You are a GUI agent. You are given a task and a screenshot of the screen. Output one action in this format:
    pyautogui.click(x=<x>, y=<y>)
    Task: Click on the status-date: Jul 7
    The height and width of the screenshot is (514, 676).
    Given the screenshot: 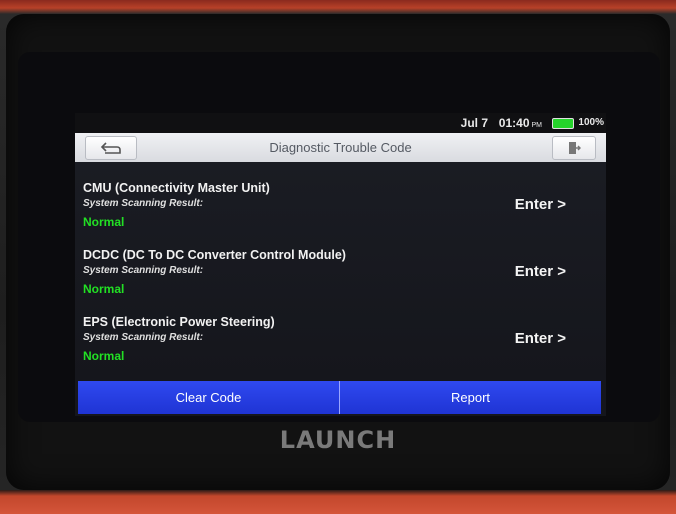 What is the action you would take?
    pyautogui.click(x=474, y=123)
    